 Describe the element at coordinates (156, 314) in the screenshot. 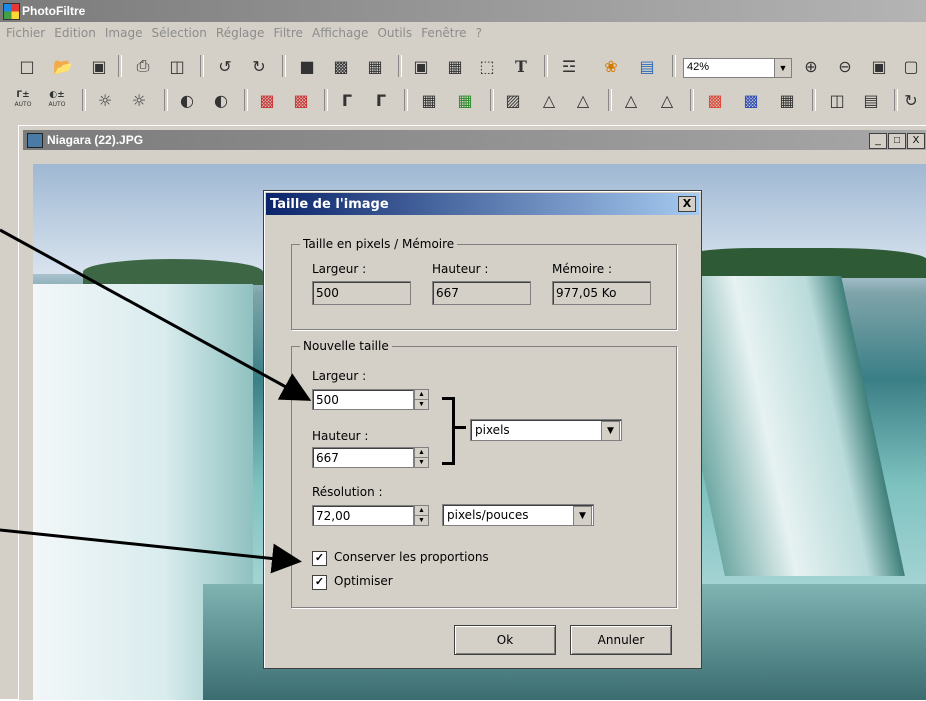

I see `annotation-arrow-width-field` at that location.